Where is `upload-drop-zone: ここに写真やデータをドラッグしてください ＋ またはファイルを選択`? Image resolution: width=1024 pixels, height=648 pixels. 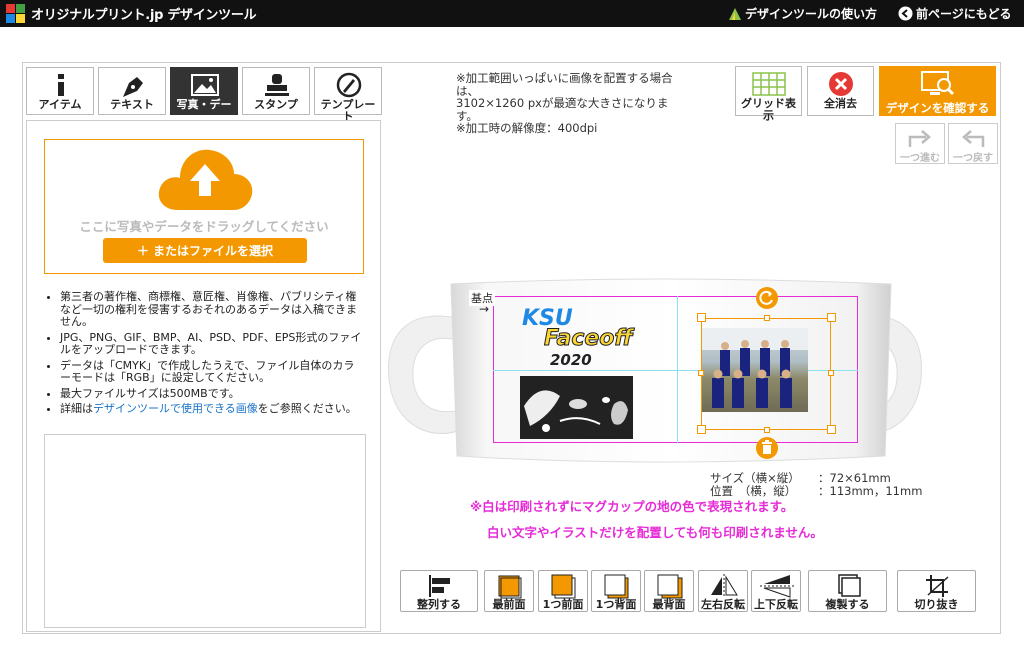 upload-drop-zone: ここに写真やデータをドラッグしてください ＋ またはファイルを選択 is located at coordinates (204, 206).